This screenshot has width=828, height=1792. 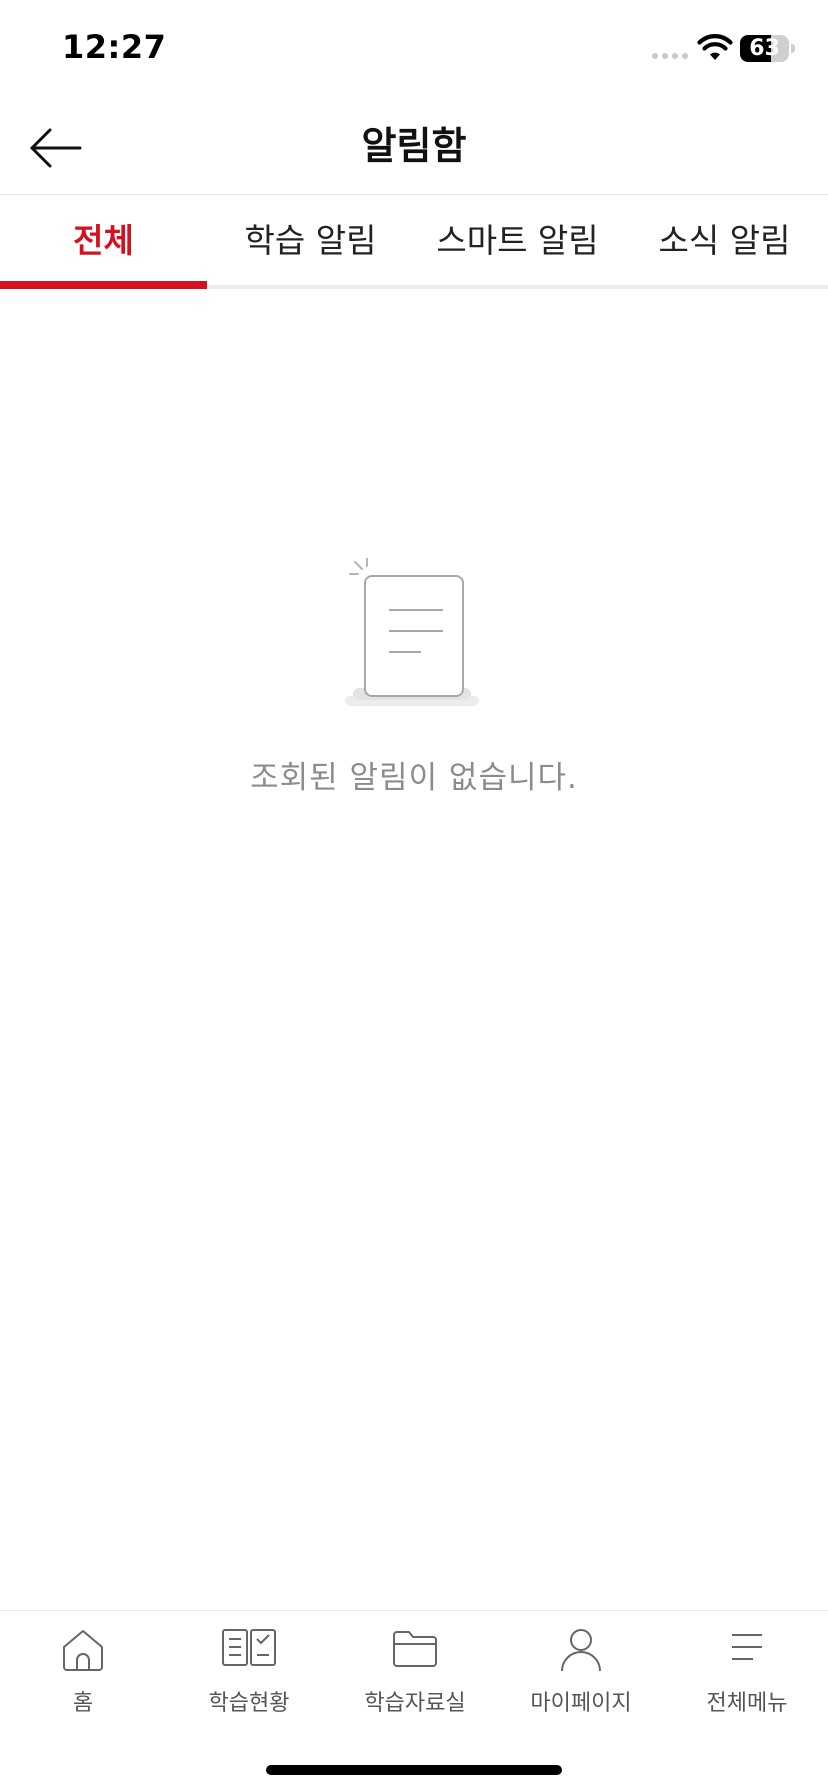 What do you see at coordinates (747, 1703) in the screenshot?
I see `nav-all-menu-label: 전체메뉴` at bounding box center [747, 1703].